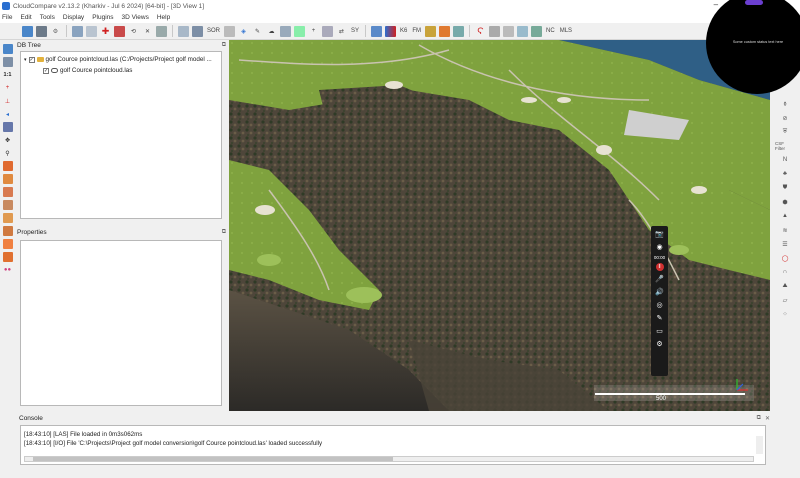  What do you see at coordinates (785, 244) in the screenshot?
I see `stack-icon: ☰` at bounding box center [785, 244].